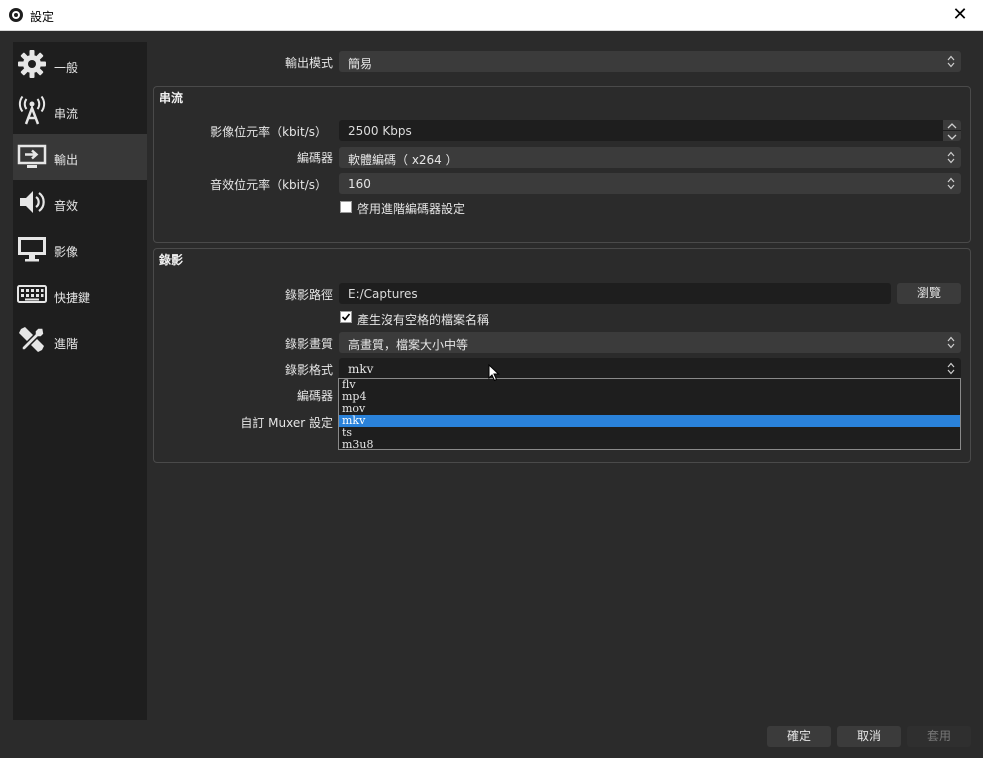  I want to click on advanced-encoder-label: 啓用進階編碼器設定, so click(411, 209).